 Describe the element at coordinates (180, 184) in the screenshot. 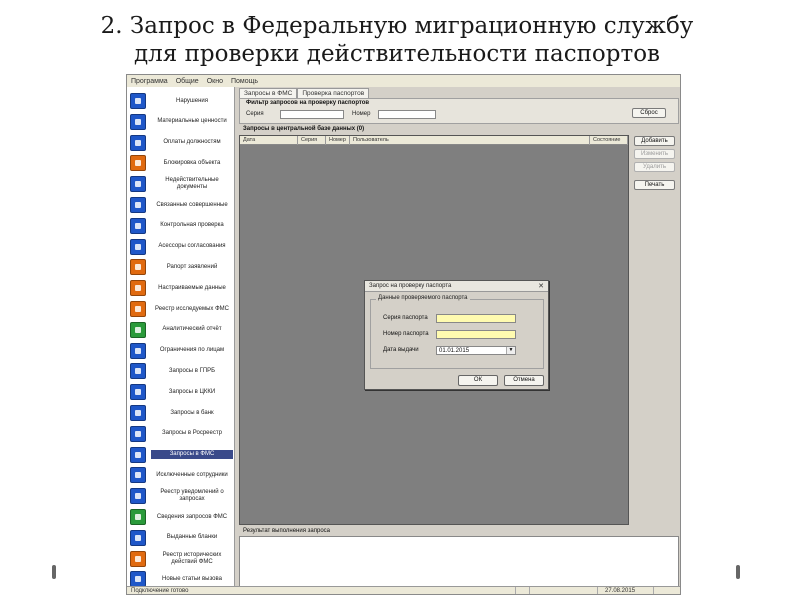

I see `sidebar-item: Недействительные документы` at that location.